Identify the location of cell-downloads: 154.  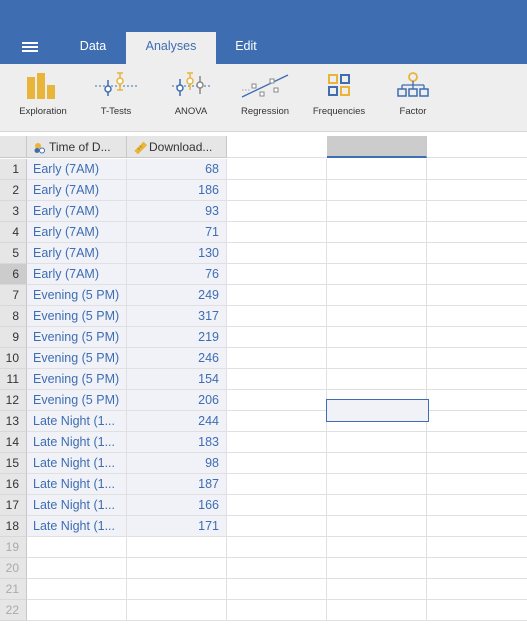
(177, 379).